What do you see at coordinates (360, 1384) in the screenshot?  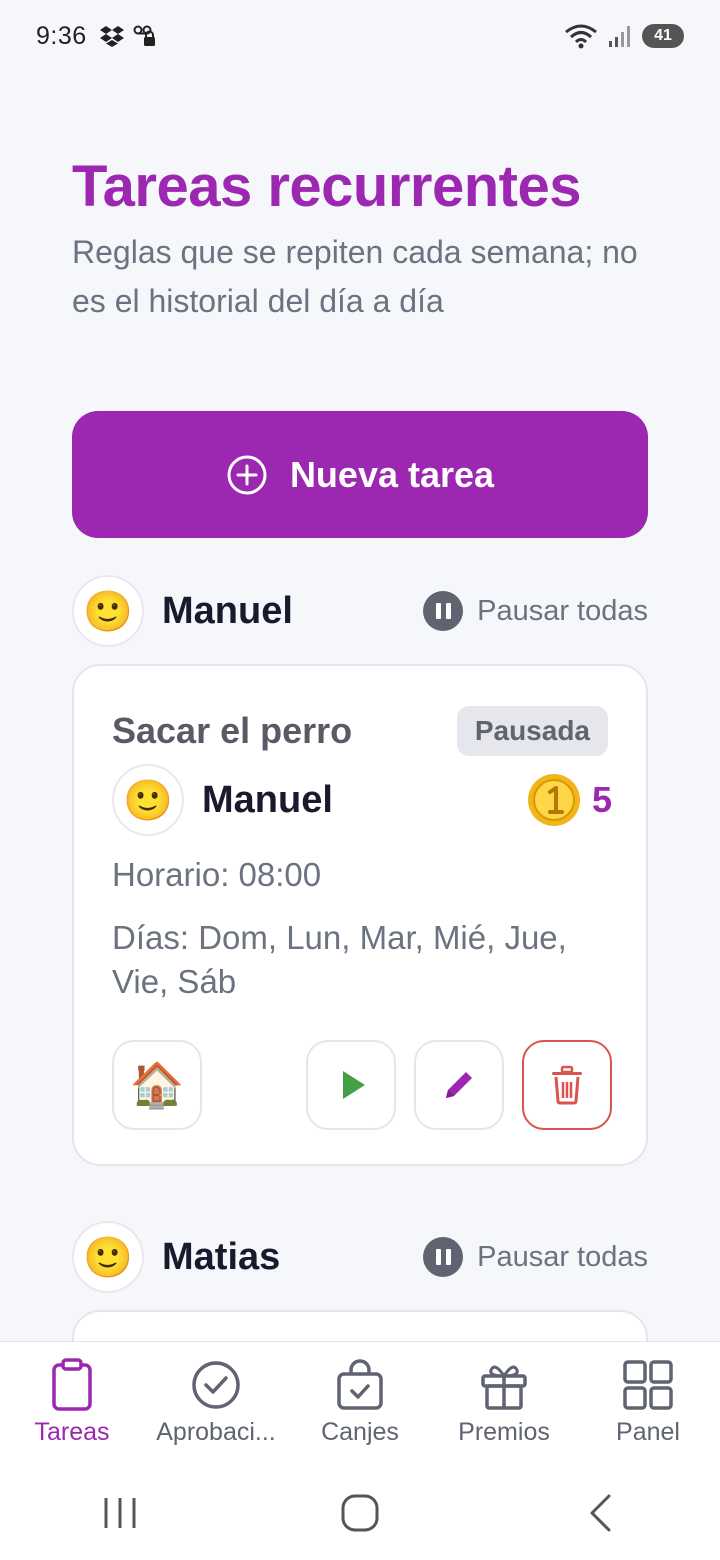 I see `shopping-bag-check-icon` at bounding box center [360, 1384].